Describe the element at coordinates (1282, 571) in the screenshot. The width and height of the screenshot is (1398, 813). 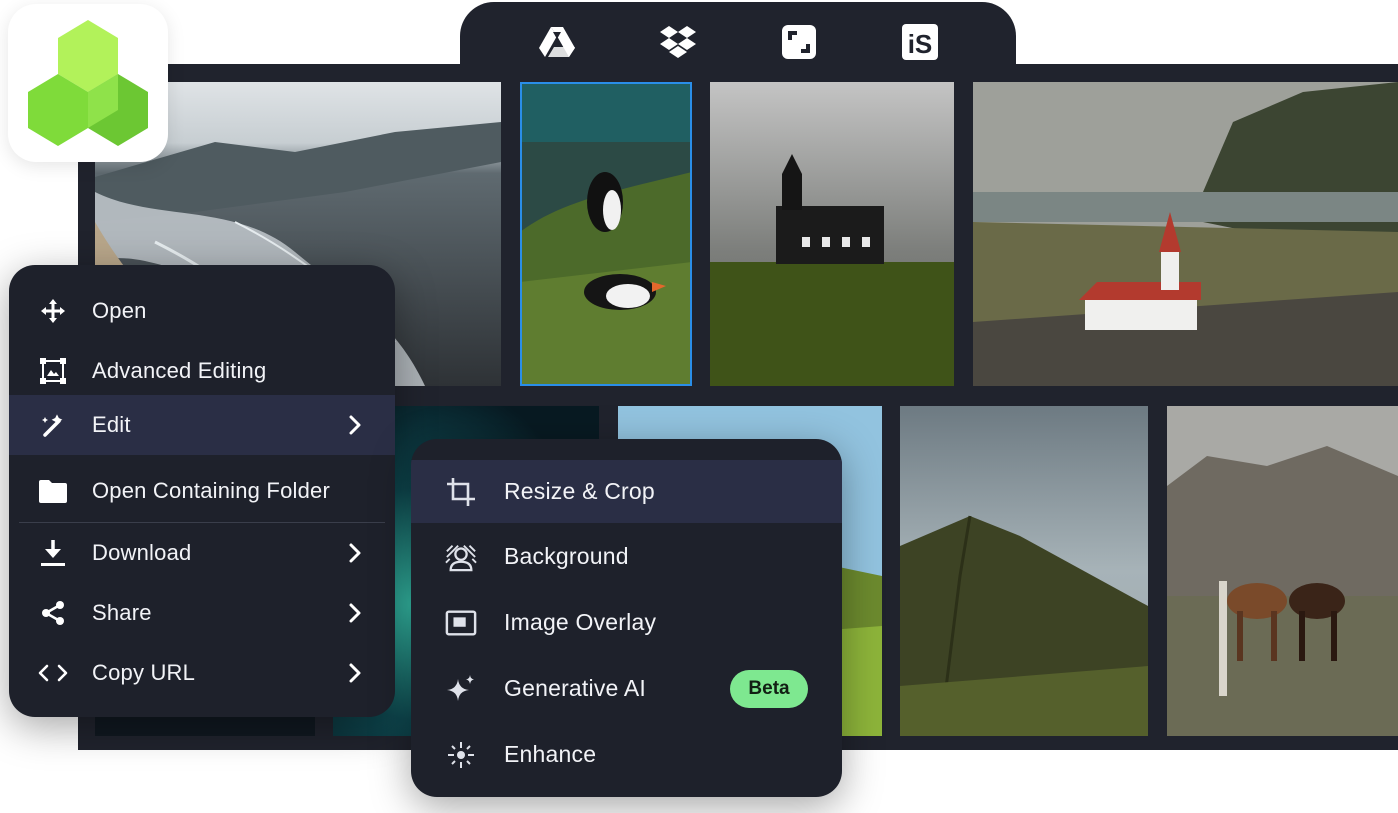
I see `photo-horses` at that location.